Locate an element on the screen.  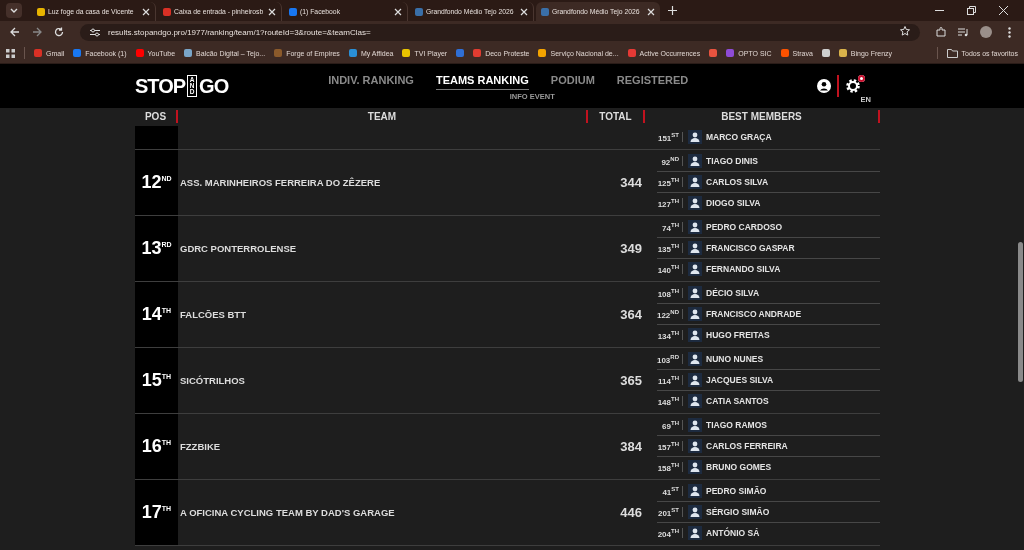
member-name: HUGO FREITAS is located at coordinates (738, 335).